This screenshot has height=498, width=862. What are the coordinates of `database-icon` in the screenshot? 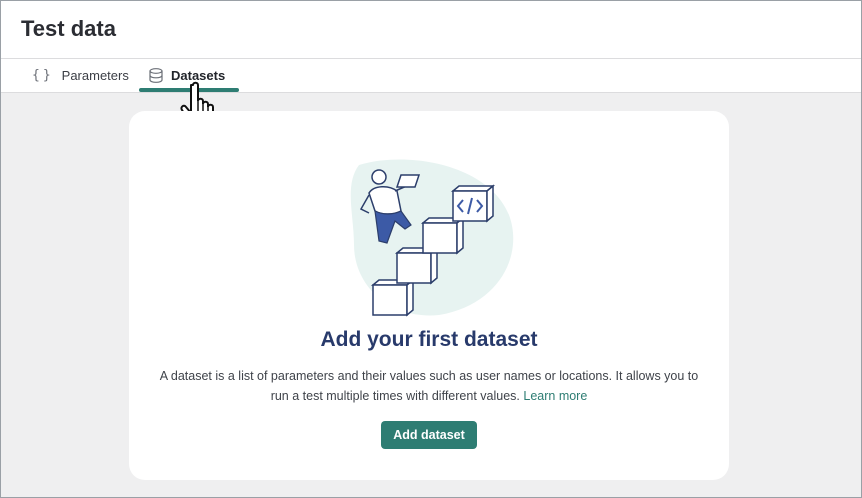 It's located at (156, 75).